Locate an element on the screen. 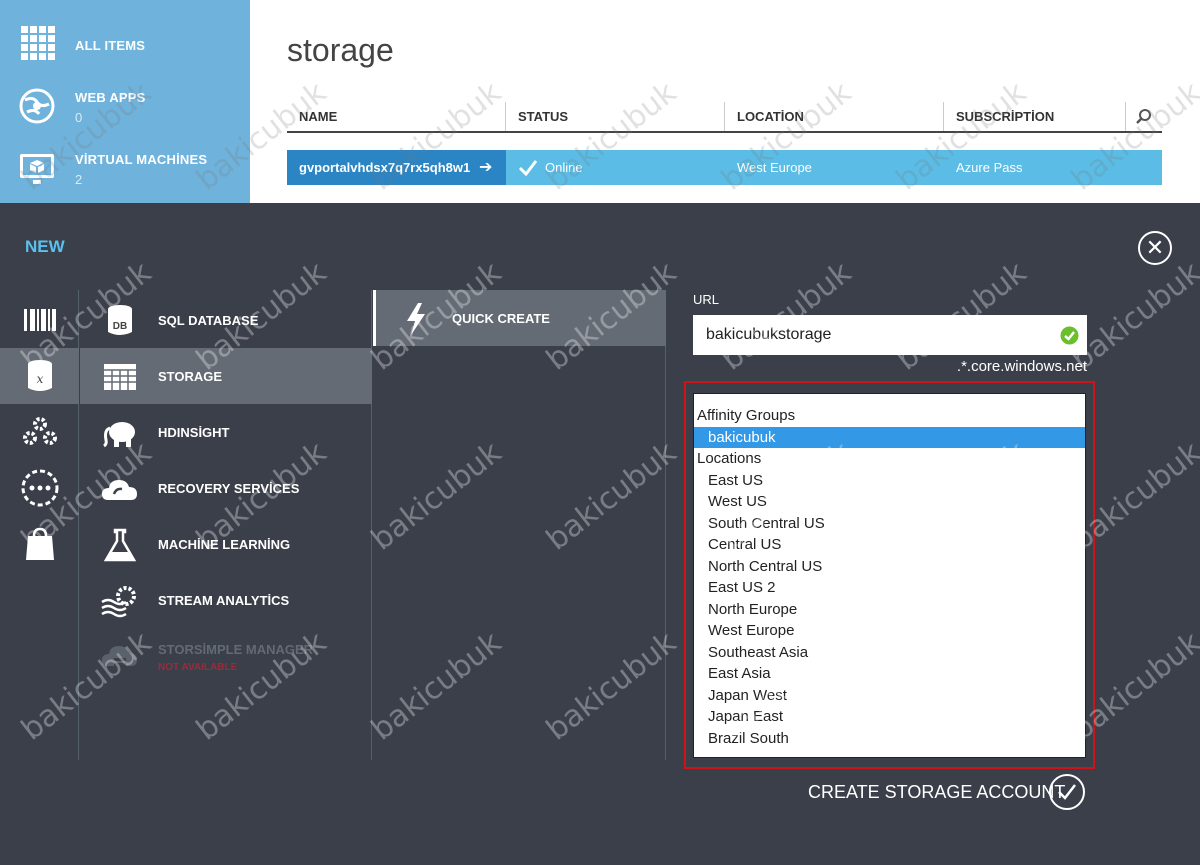  category-network-services is located at coordinates (39, 488).